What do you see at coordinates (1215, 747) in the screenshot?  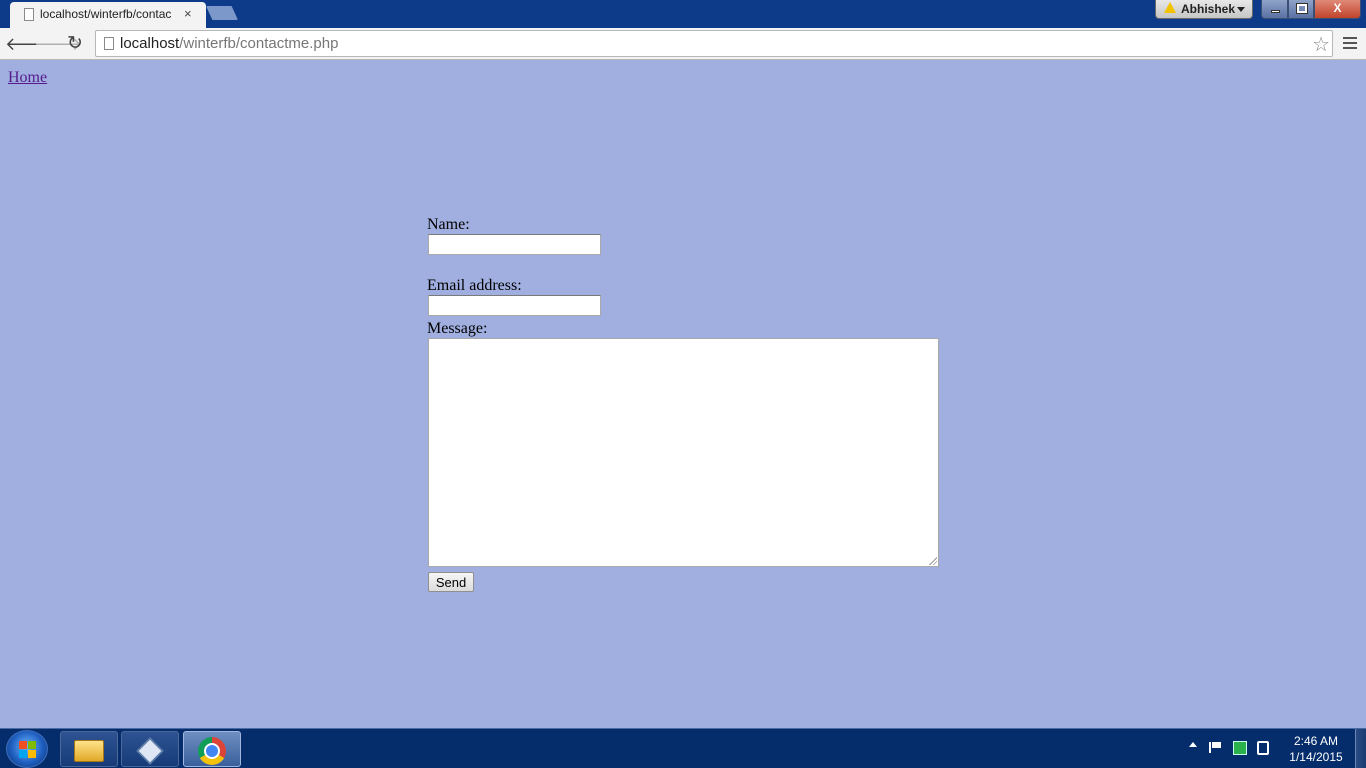 I see `action-center-flag-icon` at bounding box center [1215, 747].